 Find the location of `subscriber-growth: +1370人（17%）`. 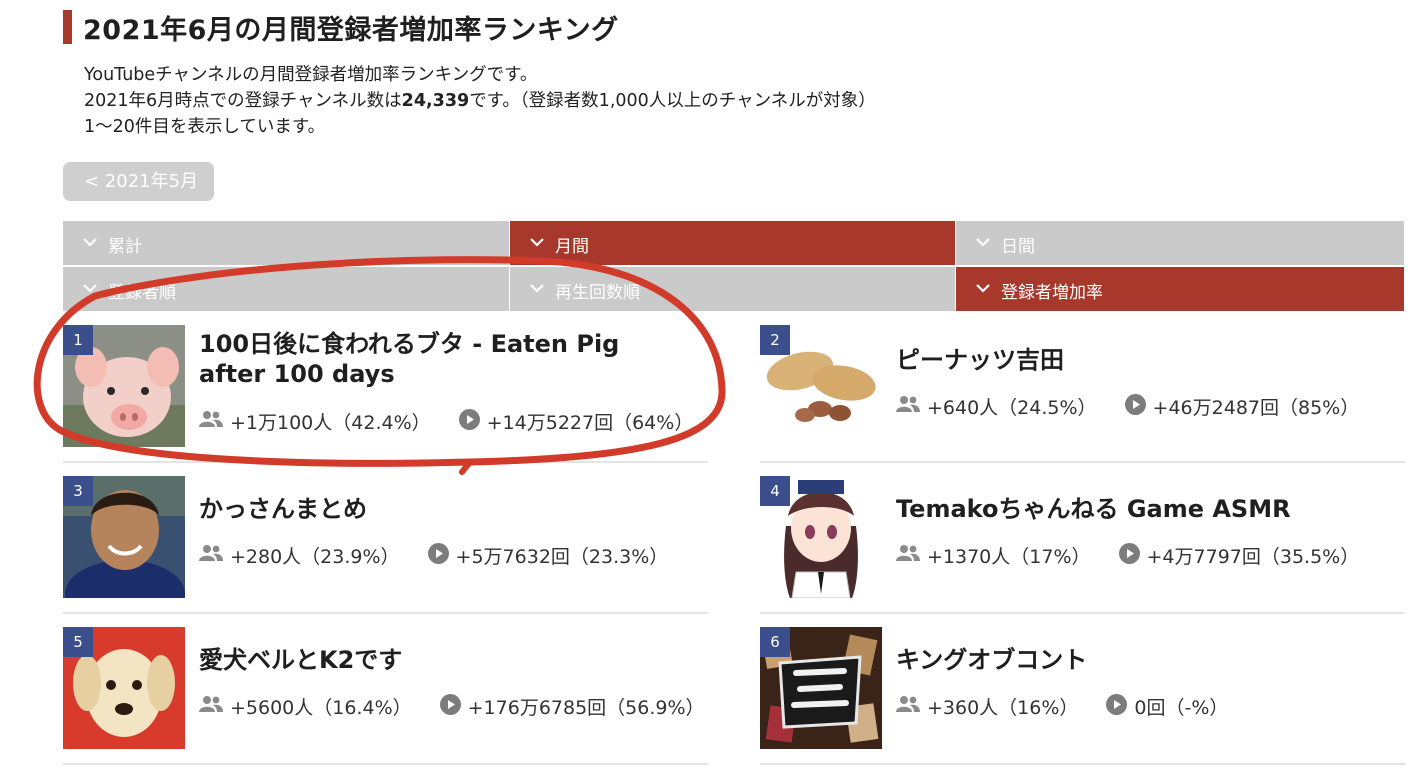

subscriber-growth: +1370人（17%） is located at coordinates (1009, 557).